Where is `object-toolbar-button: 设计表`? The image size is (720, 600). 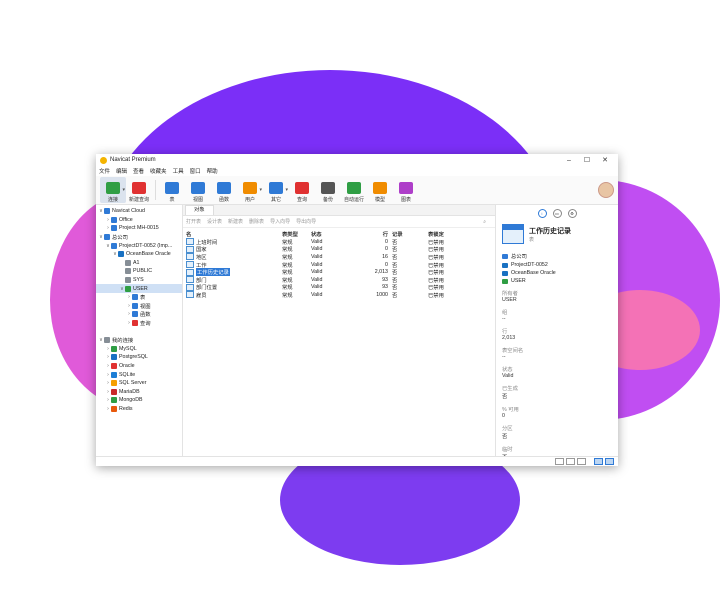
object-toolbar-button: 设计表 is located at coordinates (214, 221).